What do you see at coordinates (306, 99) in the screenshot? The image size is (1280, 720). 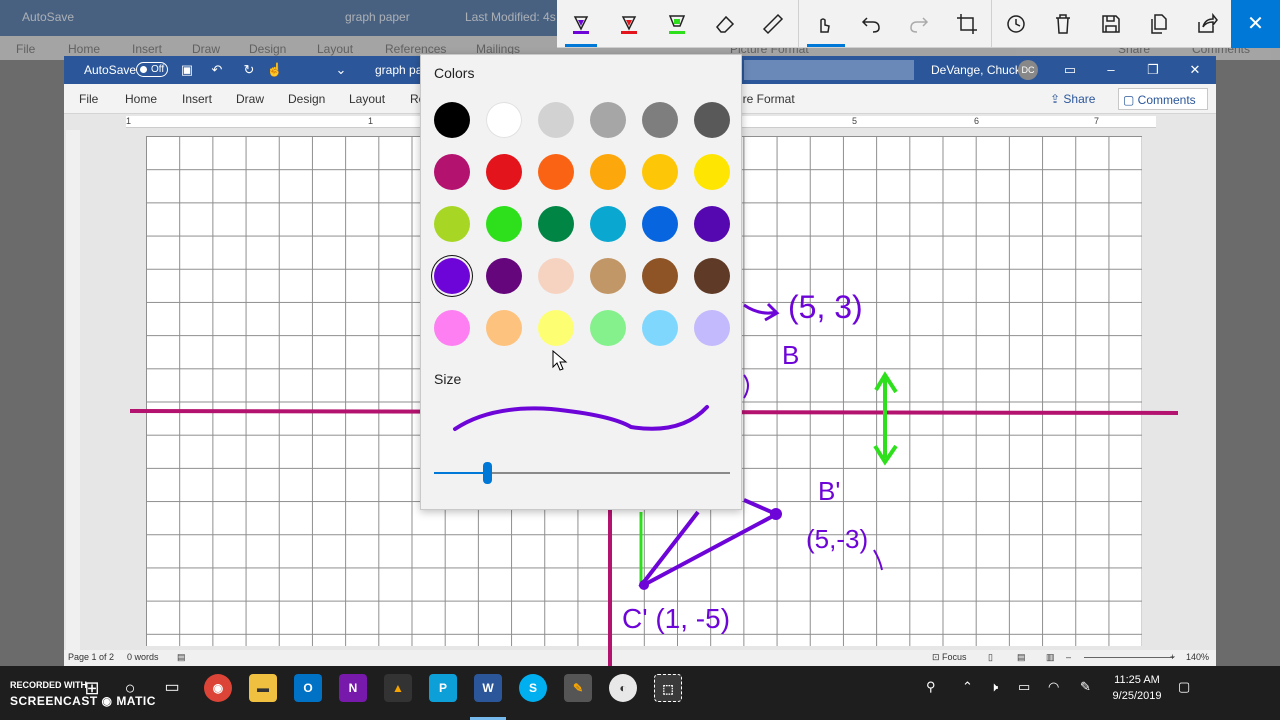 I see `tab-design: Design` at bounding box center [306, 99].